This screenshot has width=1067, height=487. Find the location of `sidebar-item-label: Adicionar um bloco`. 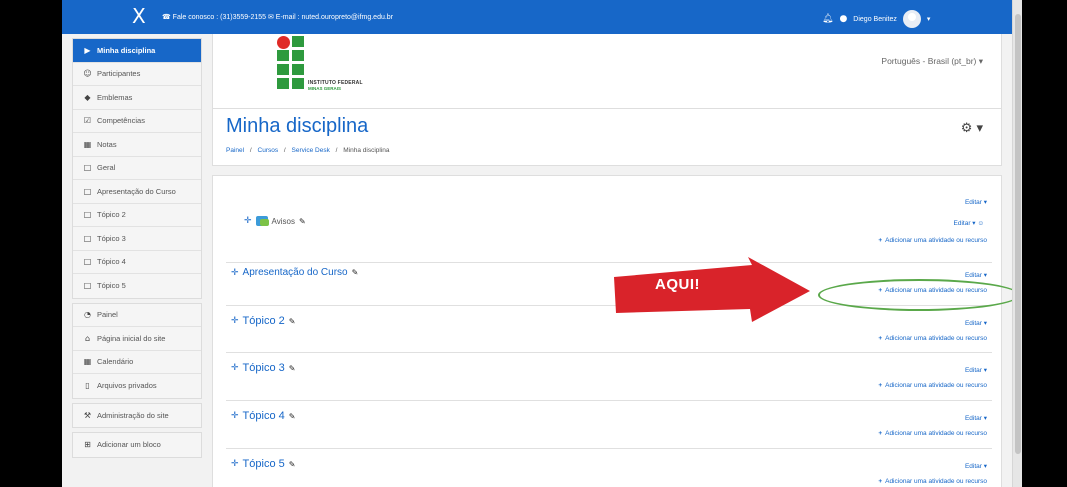

sidebar-item-label: Adicionar um bloco is located at coordinates (129, 445).